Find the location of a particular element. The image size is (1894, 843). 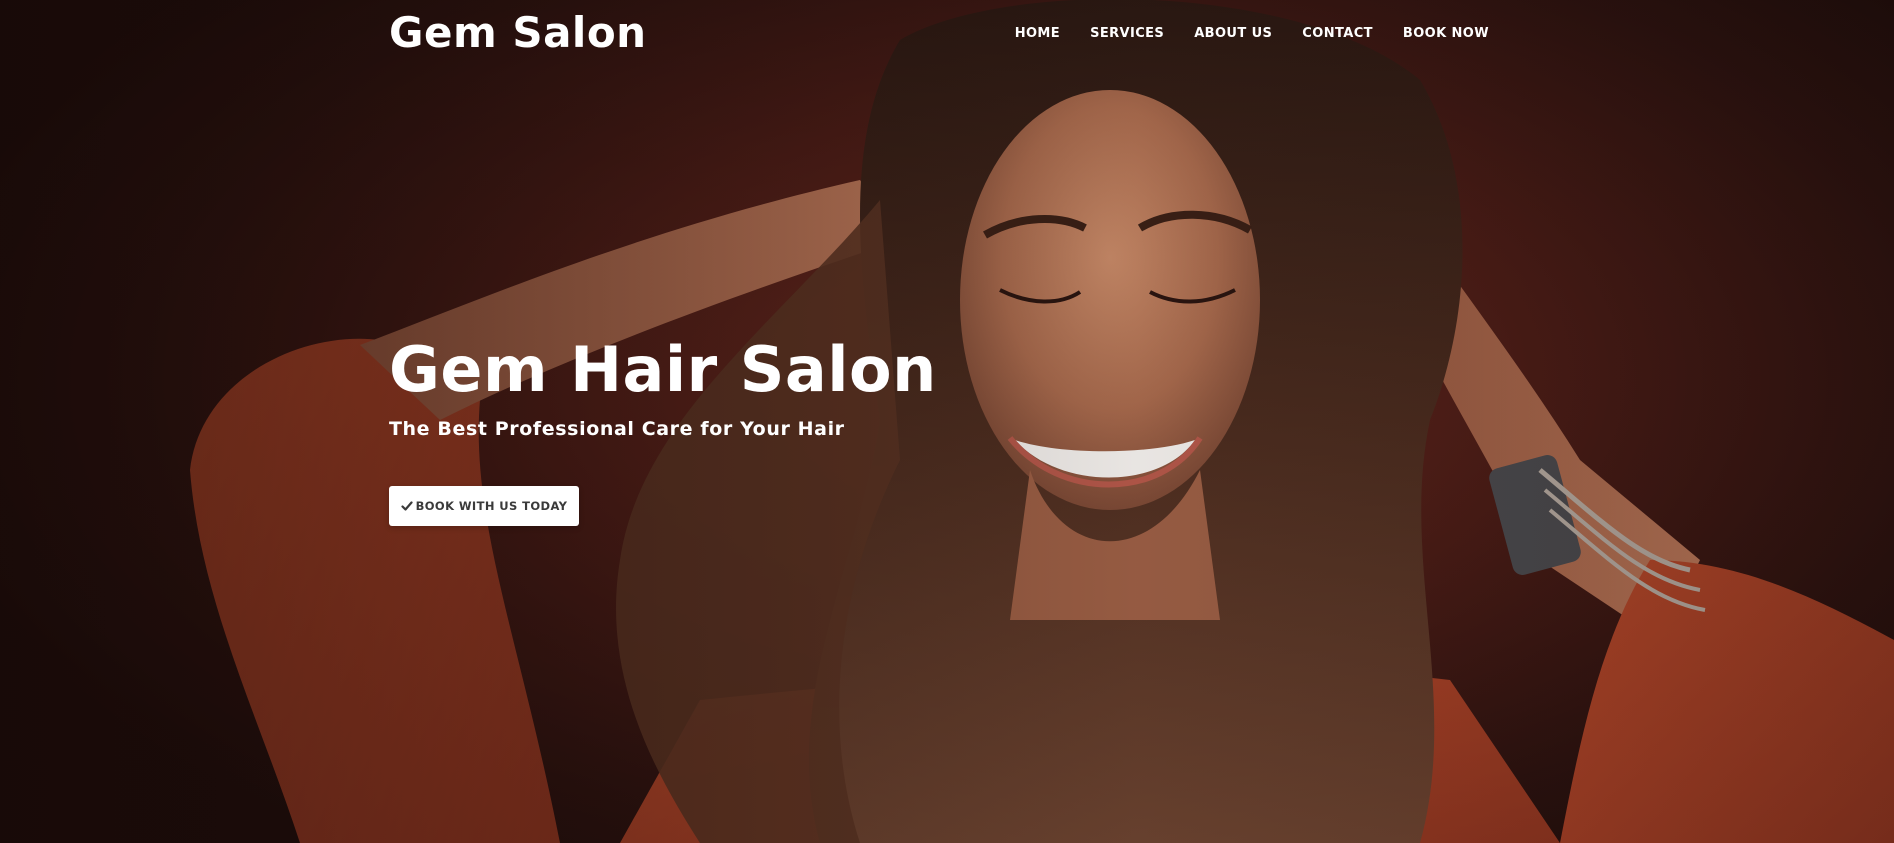

brand-logo: Gem Salon is located at coordinates (518, 32).